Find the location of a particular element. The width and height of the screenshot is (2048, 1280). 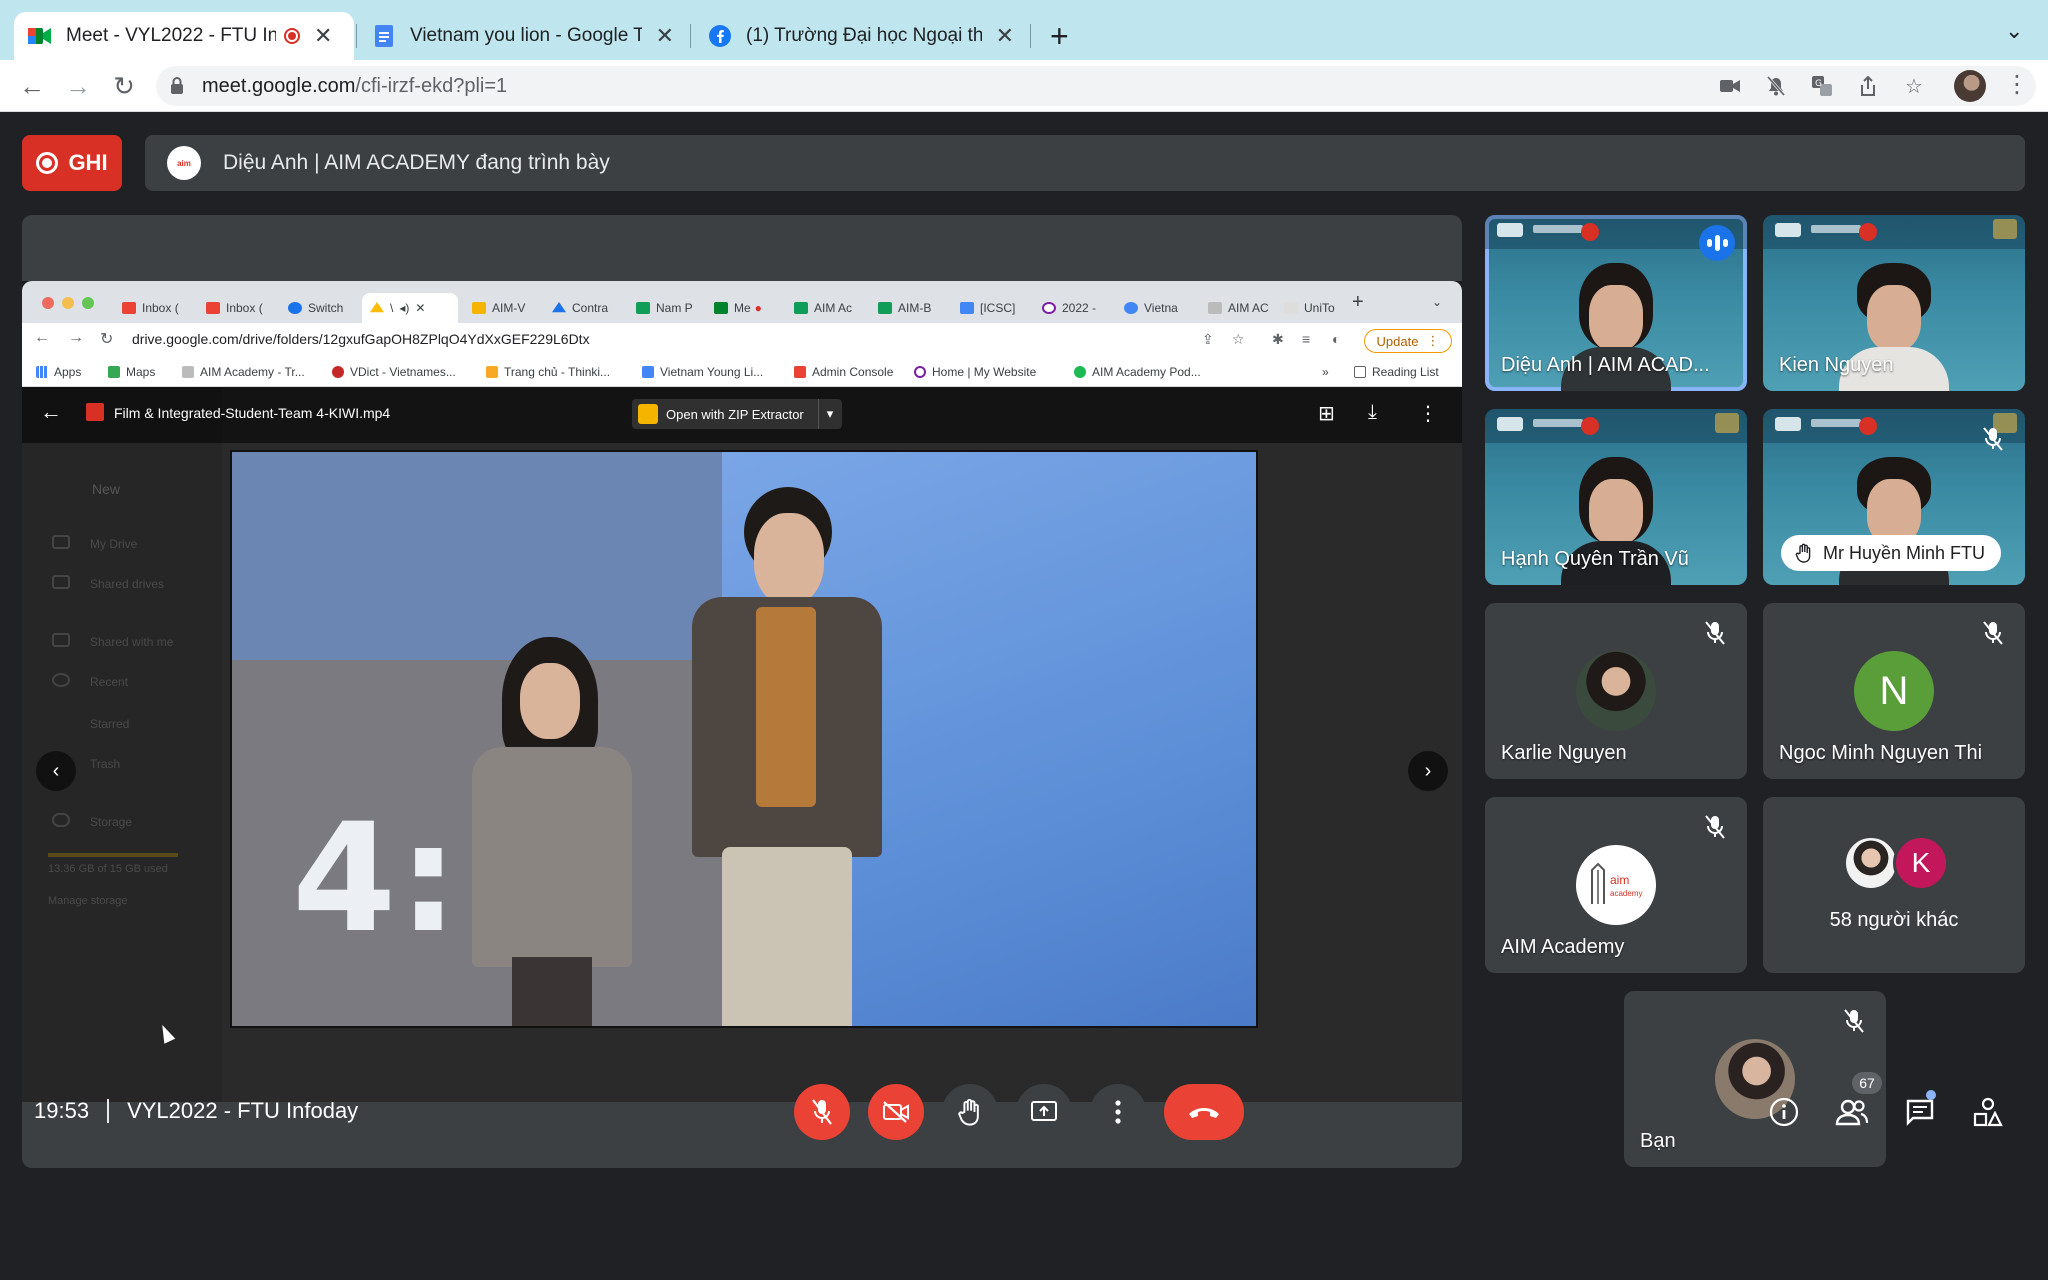

meeting-time: 19:53 is located at coordinates (62, 1110).